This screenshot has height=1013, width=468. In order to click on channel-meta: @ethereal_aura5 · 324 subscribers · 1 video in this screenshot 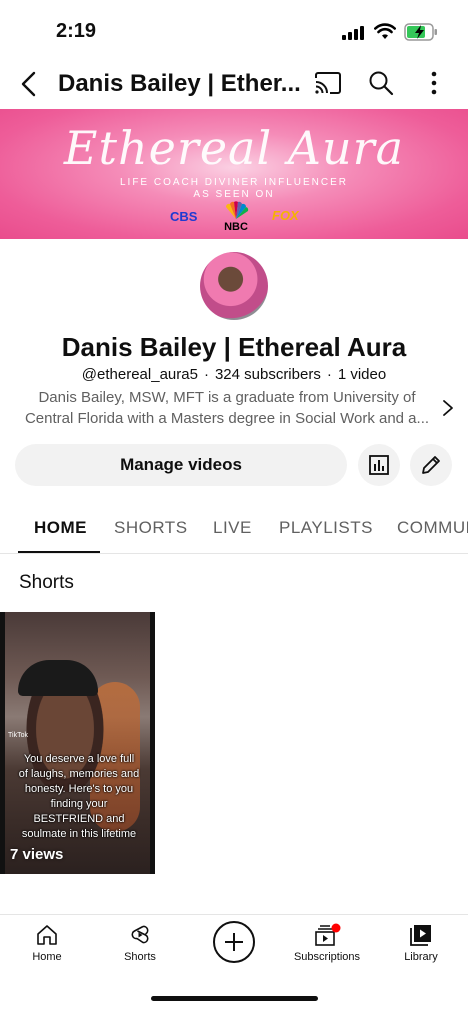, I will do `click(234, 374)`.